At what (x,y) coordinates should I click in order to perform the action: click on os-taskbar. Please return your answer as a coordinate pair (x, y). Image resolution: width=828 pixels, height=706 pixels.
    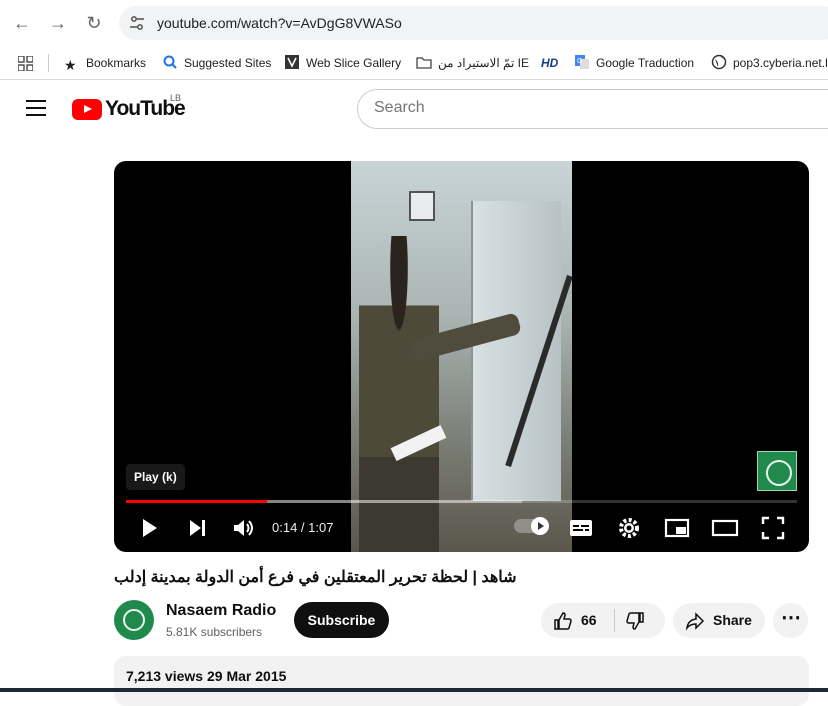
    Looking at the image, I should click on (414, 690).